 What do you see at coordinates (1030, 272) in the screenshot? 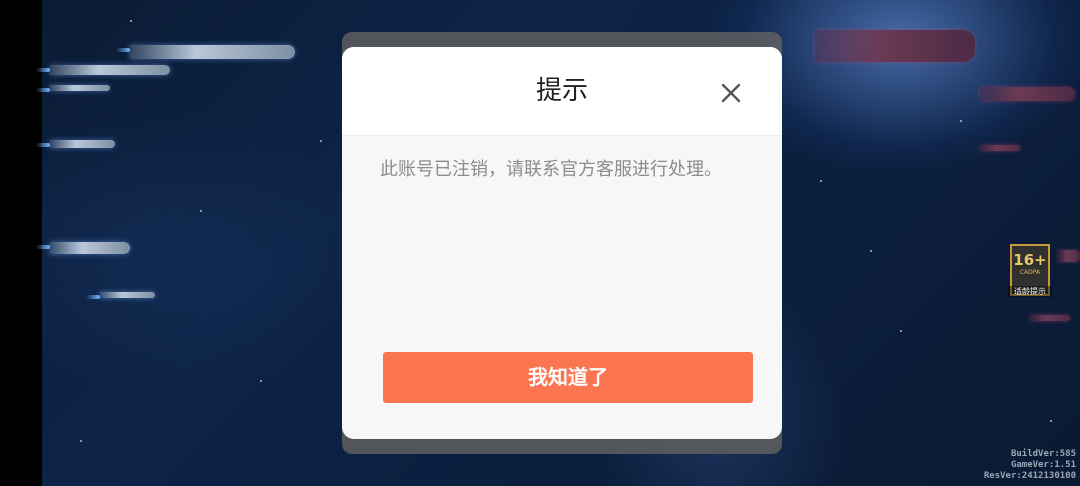
I see `age-rating-org: CADPA` at bounding box center [1030, 272].